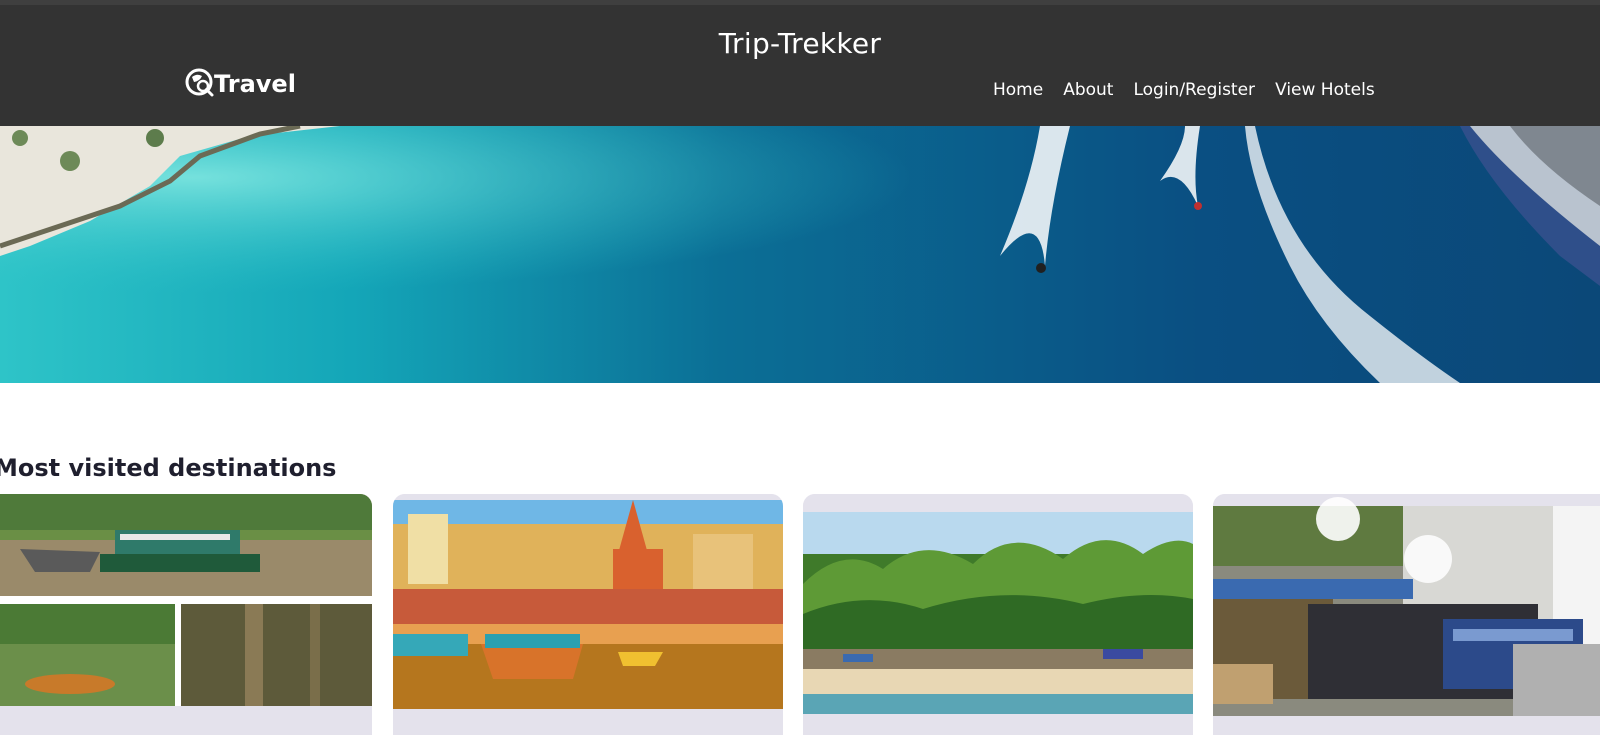  I want to click on site-title: Trip-Trekker, so click(800, 43).